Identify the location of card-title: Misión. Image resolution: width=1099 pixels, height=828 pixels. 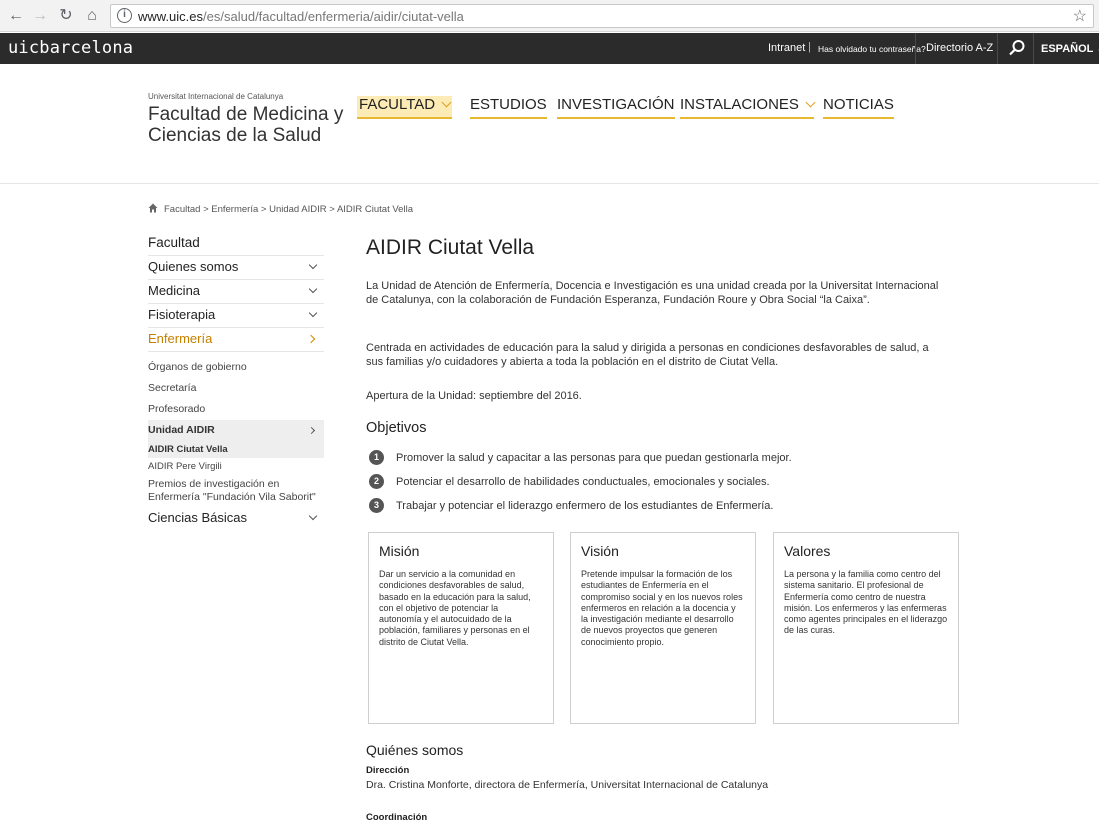
(399, 551).